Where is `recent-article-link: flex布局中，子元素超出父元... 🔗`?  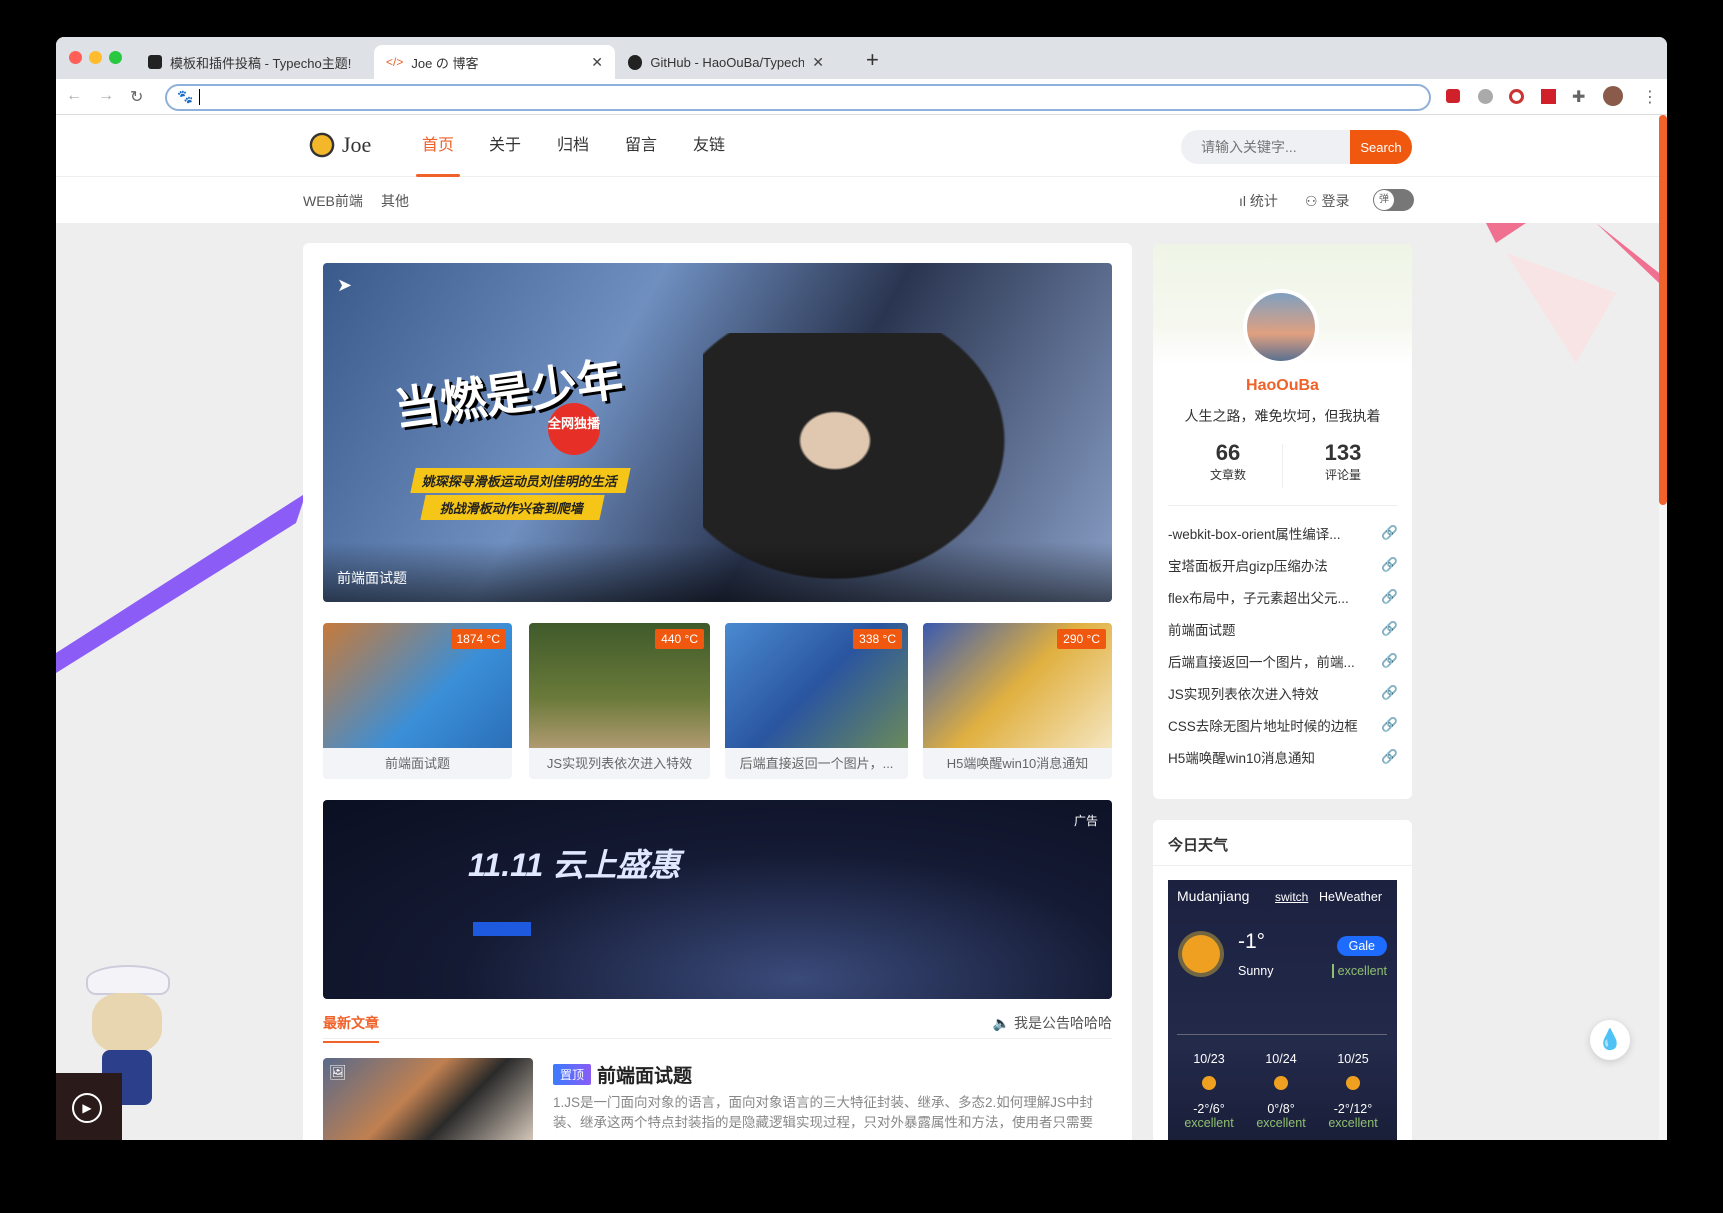
recent-article-link: flex布局中，子元素超出父元... 🔗 is located at coordinates (1283, 597).